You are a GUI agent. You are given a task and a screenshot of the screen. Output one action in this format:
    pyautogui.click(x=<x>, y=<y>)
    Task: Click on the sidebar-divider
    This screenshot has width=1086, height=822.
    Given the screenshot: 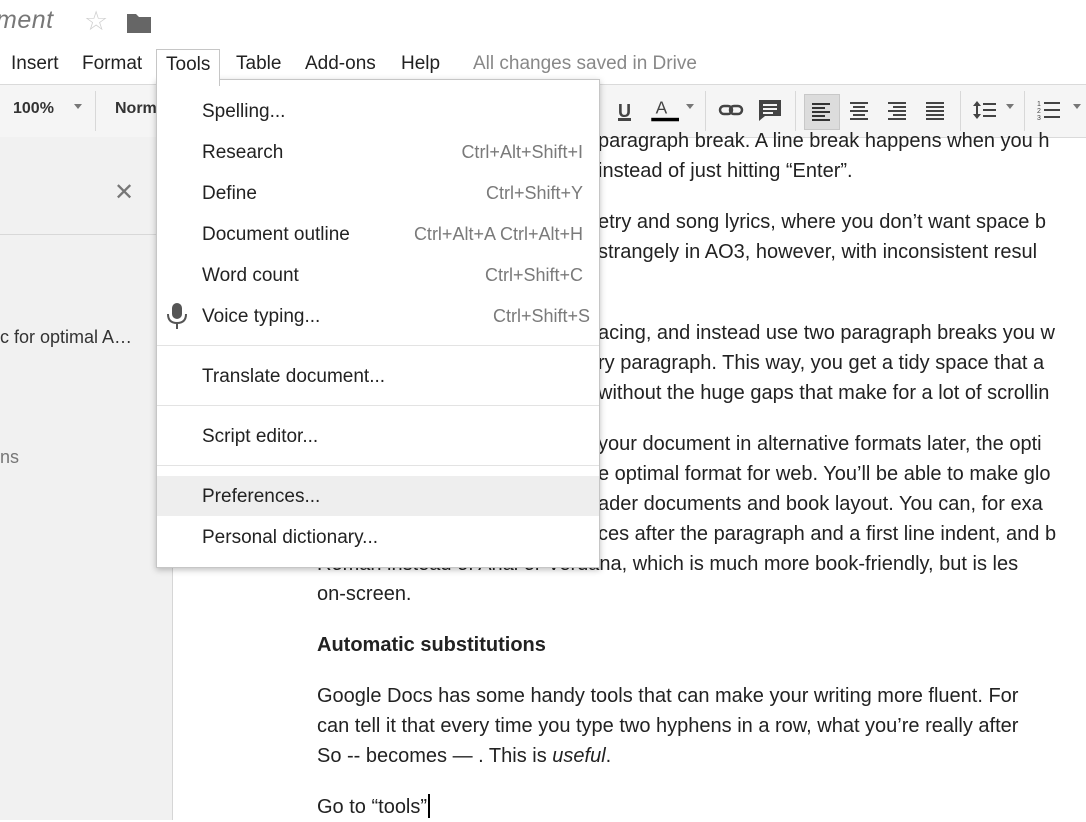 What is the action you would take?
    pyautogui.click(x=86, y=234)
    